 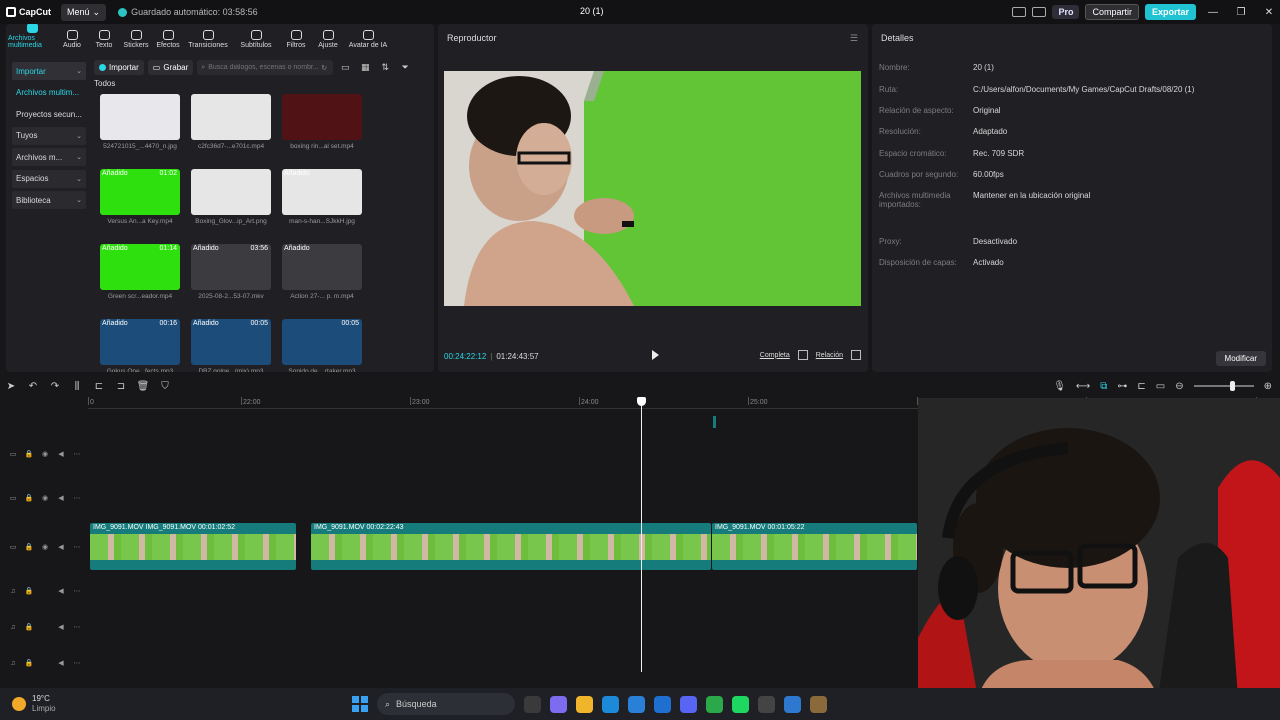 I want to click on modify-button: Modificar, so click(x=1240, y=358).